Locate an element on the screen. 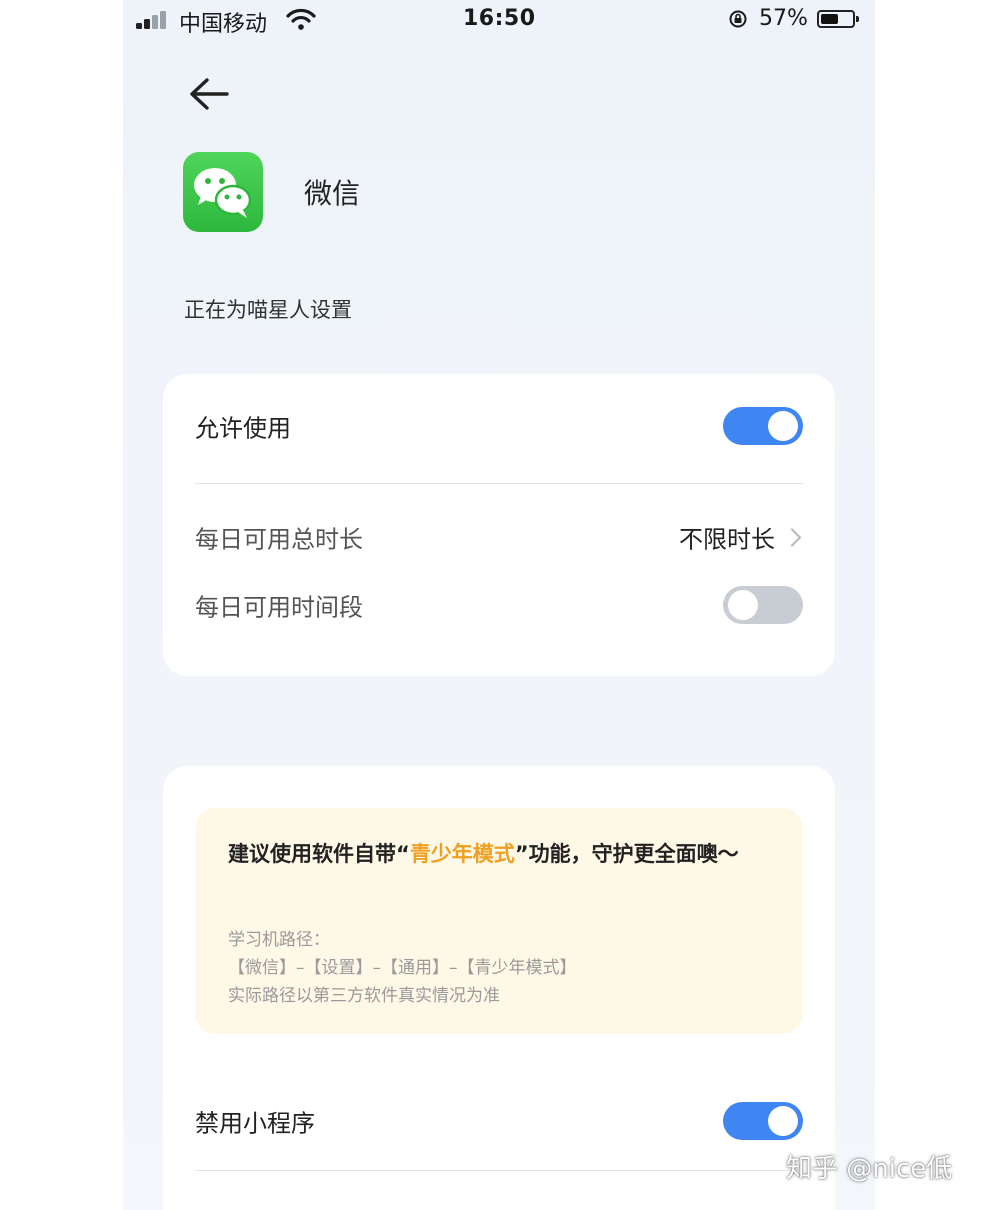 The width and height of the screenshot is (999, 1210). daily-total-value-link: 不限时长 is located at coordinates (741, 537).